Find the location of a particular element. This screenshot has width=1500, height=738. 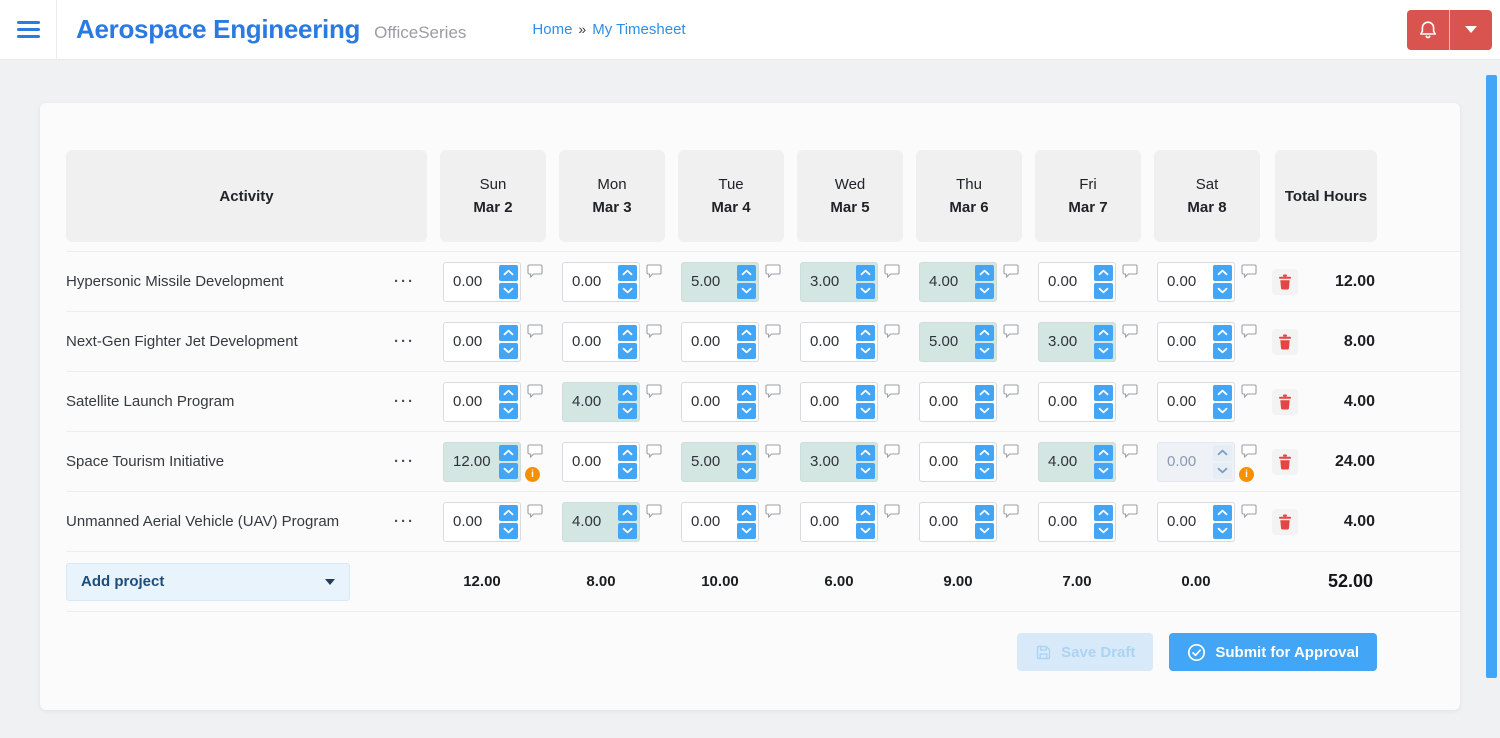

breadcrumb-home-link: Home is located at coordinates (552, 29).